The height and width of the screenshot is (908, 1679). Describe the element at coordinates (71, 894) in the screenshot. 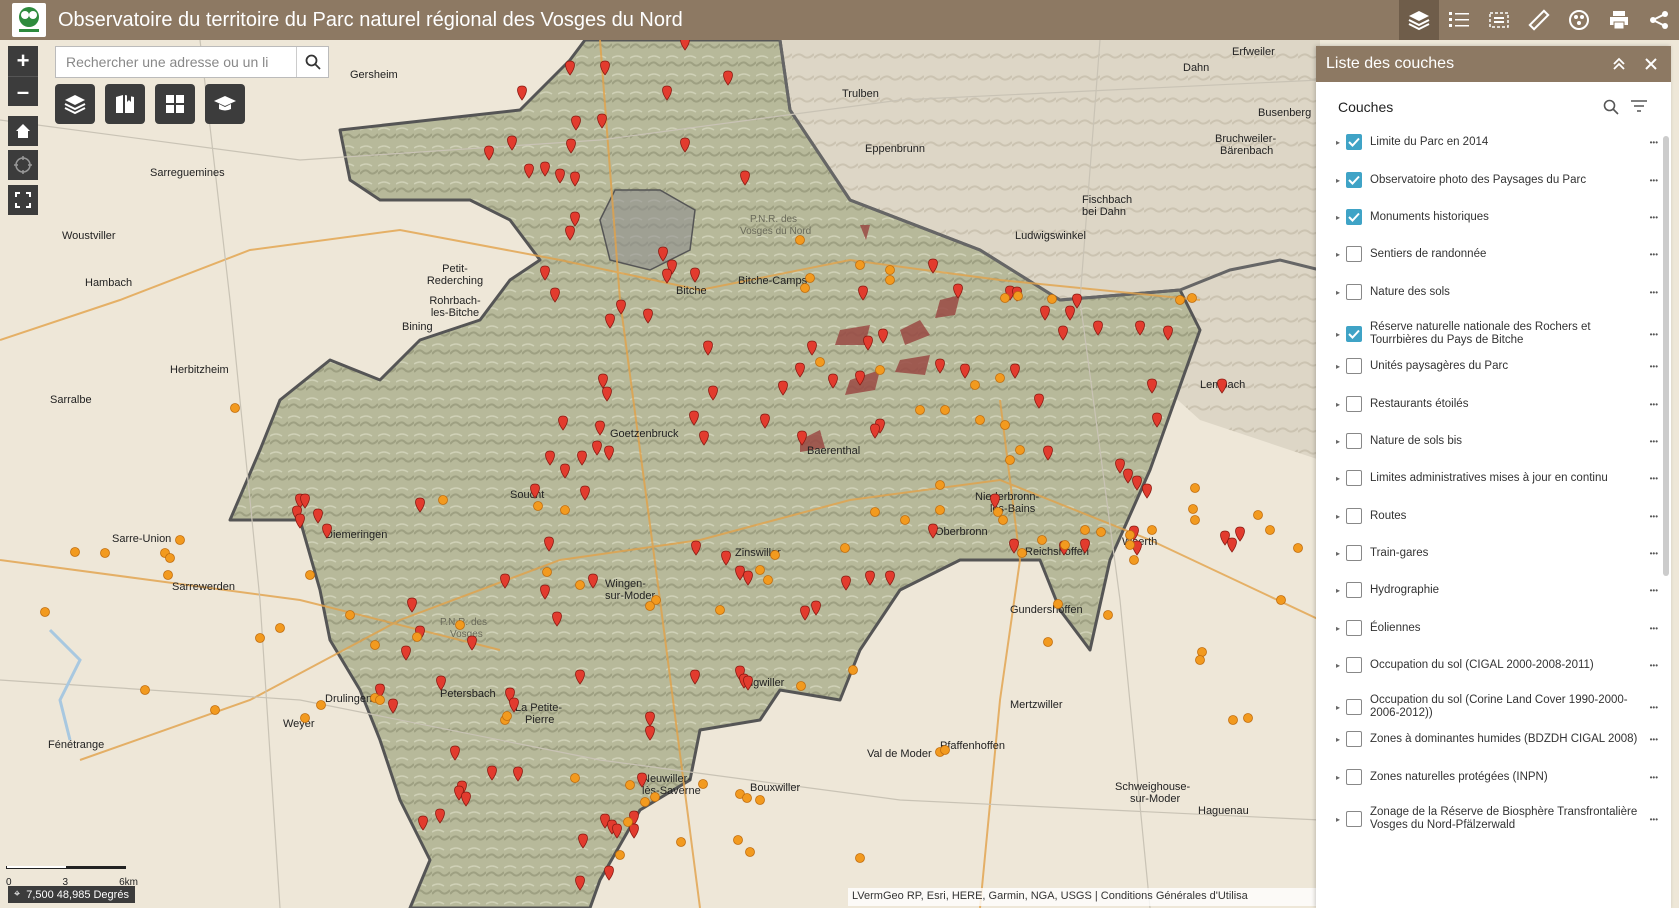

I see `coordinate-display: ⌖ 7,500 48,985 Degrés` at that location.